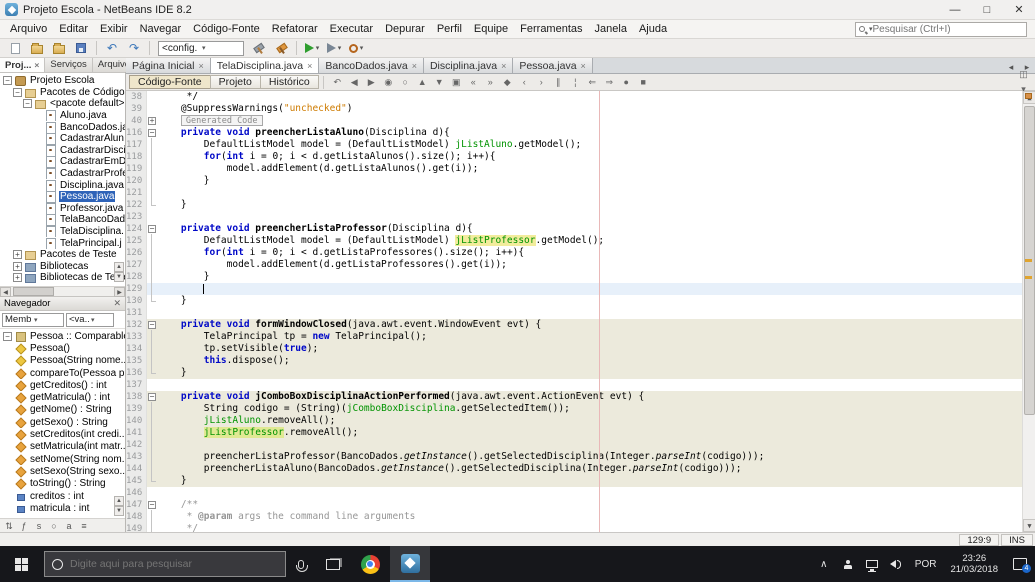 Image resolution: width=1035 pixels, height=582 pixels. Describe the element at coordinates (62, 278) in the screenshot. I see `tree-item-bibliotecas-de-teste: + Bibliotecas de Teste` at that location.